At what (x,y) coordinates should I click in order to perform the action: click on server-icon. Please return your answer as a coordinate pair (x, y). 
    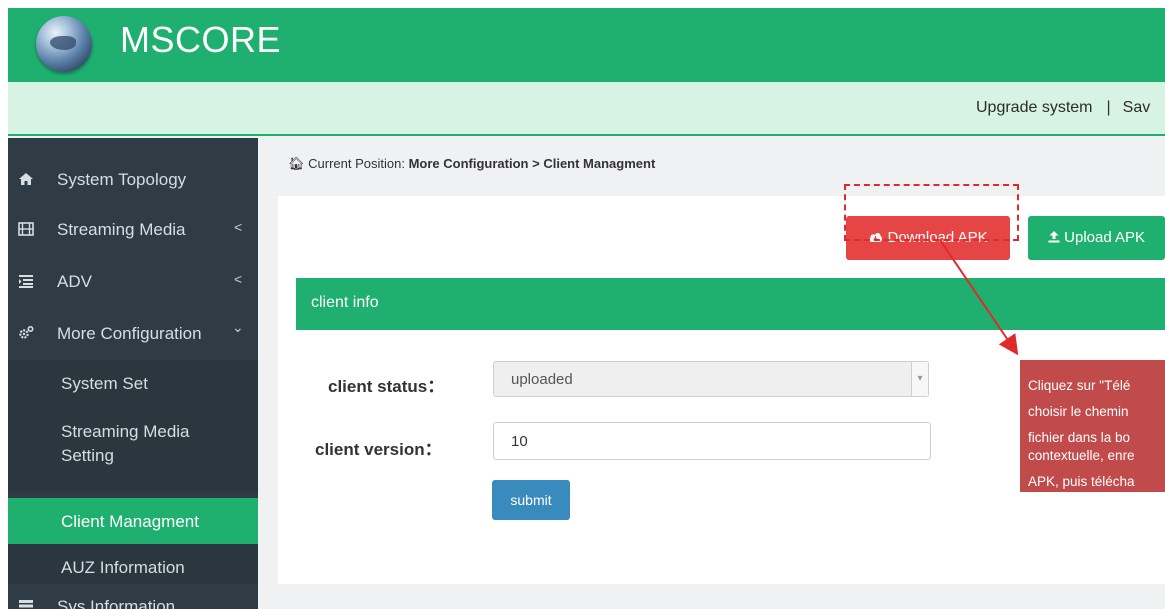
    Looking at the image, I should click on (26, 603).